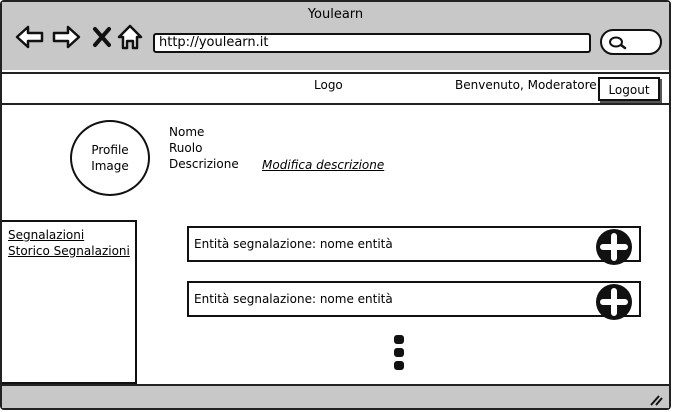 The width and height of the screenshot is (673, 412). I want to click on sidebar: Segnalazioni Storico Segnalazioni, so click(69, 302).